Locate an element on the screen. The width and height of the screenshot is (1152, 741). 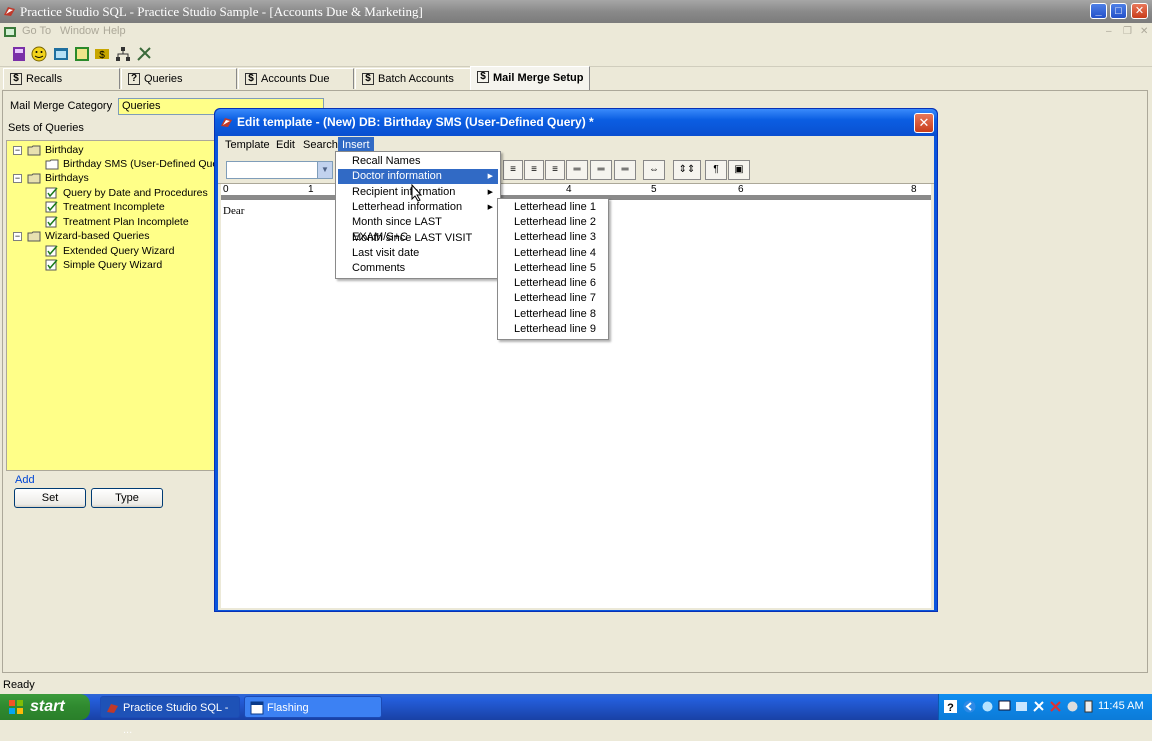
maximize-button: □ is located at coordinates (1118, 11).